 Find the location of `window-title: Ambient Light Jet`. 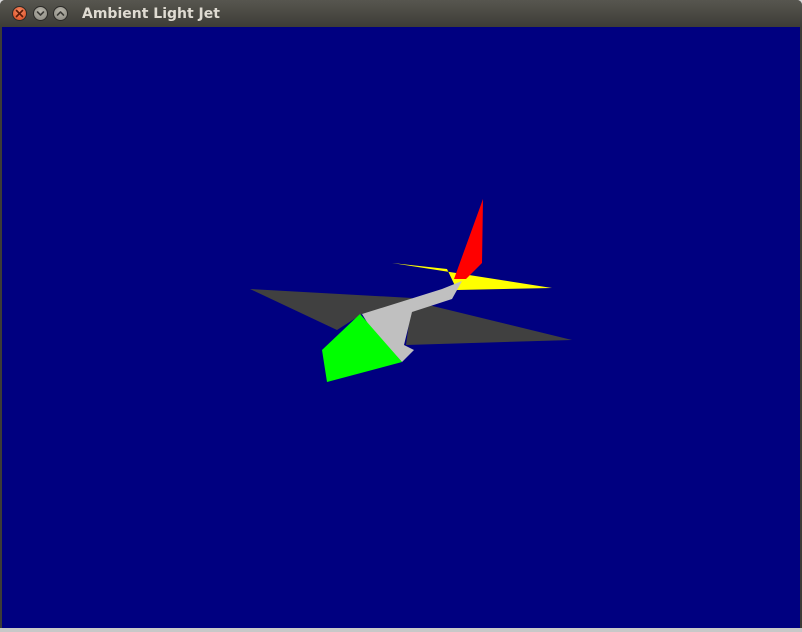

window-title: Ambient Light Jet is located at coordinates (151, 14).